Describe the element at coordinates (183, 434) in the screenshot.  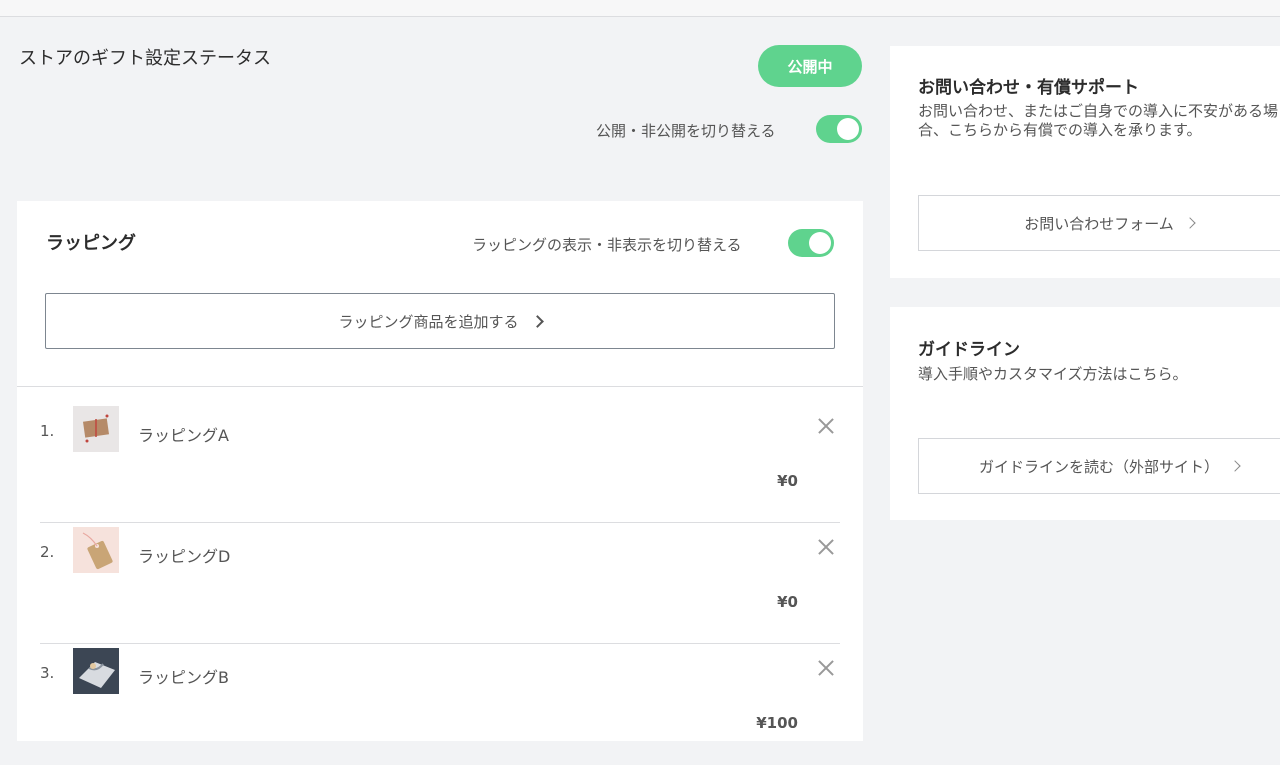
I see `item-name: ラッピングA` at that location.